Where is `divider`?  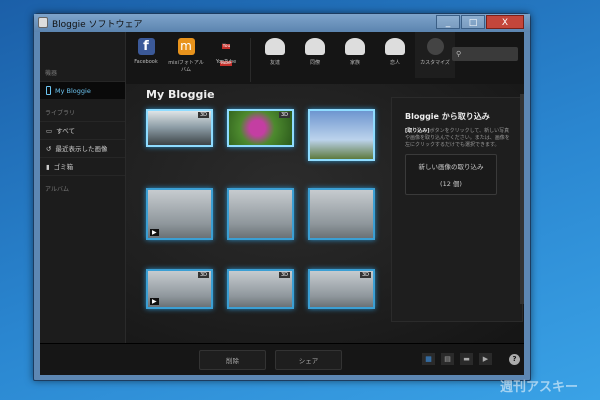
divider is located at coordinates (250, 60).